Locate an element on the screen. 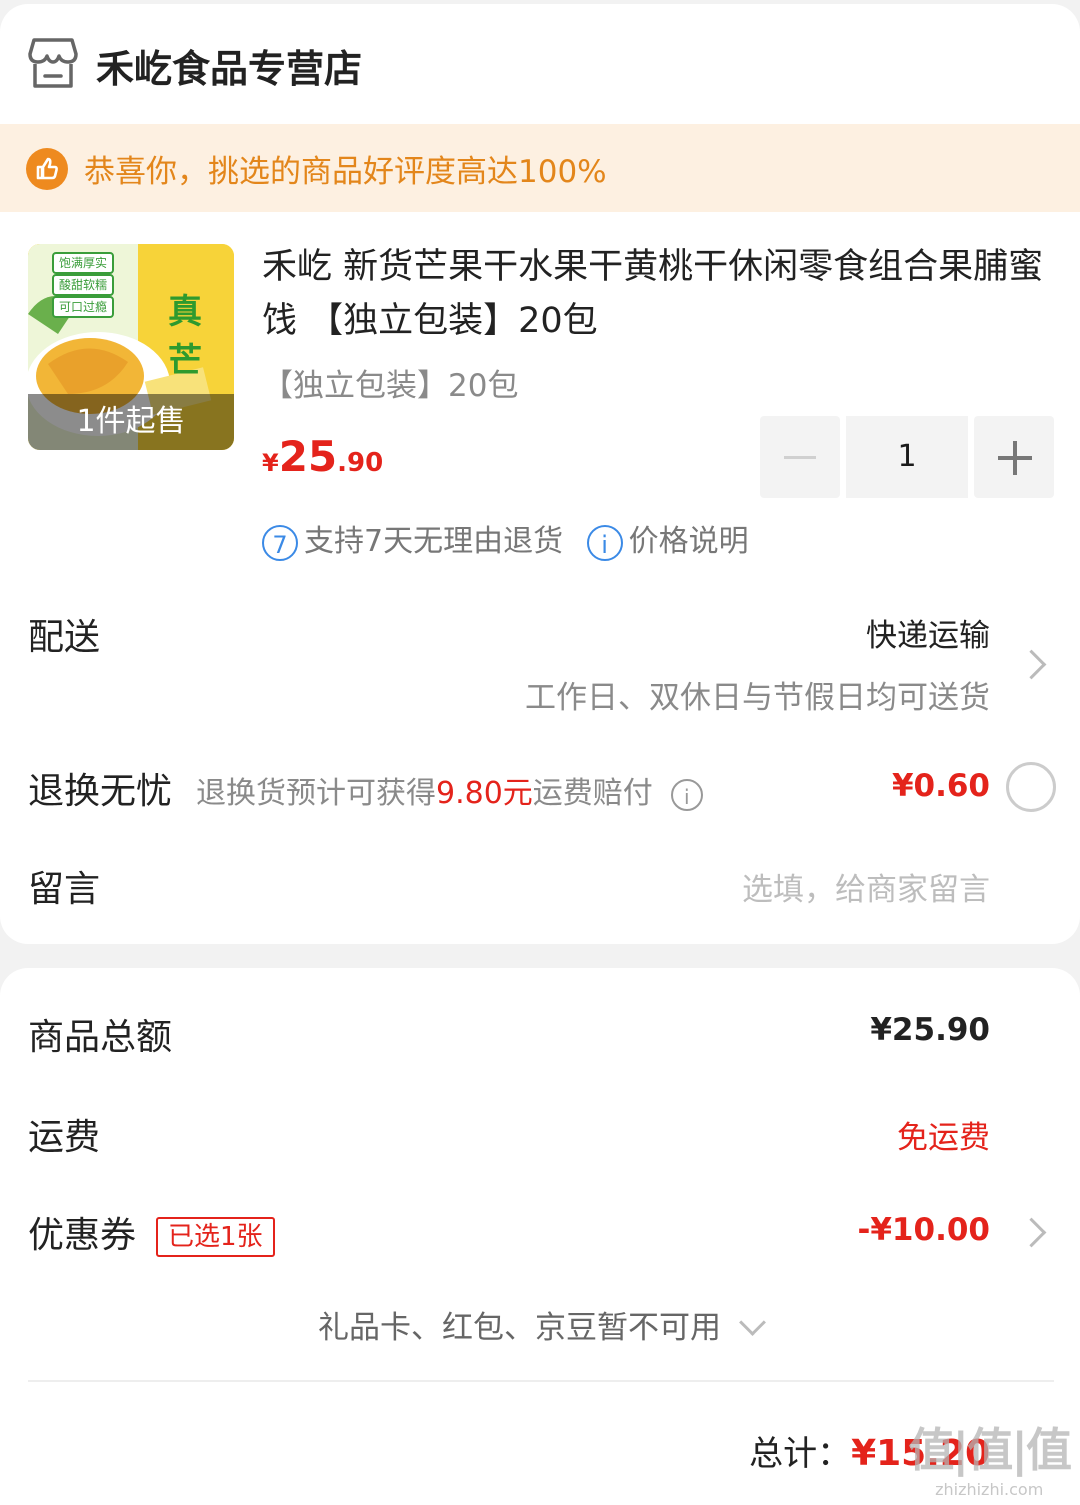 The height and width of the screenshot is (1505, 1080). watermark: 值|值|值 zhizhizhi.com is located at coordinates (990, 1456).